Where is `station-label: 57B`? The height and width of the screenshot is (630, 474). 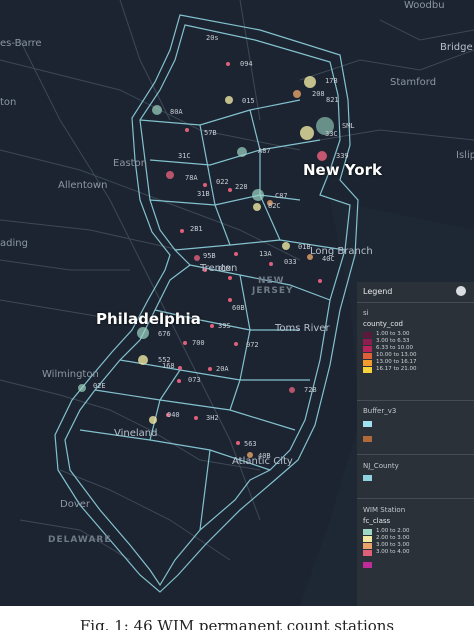
station-label: 57B is located at coordinates (210, 133).